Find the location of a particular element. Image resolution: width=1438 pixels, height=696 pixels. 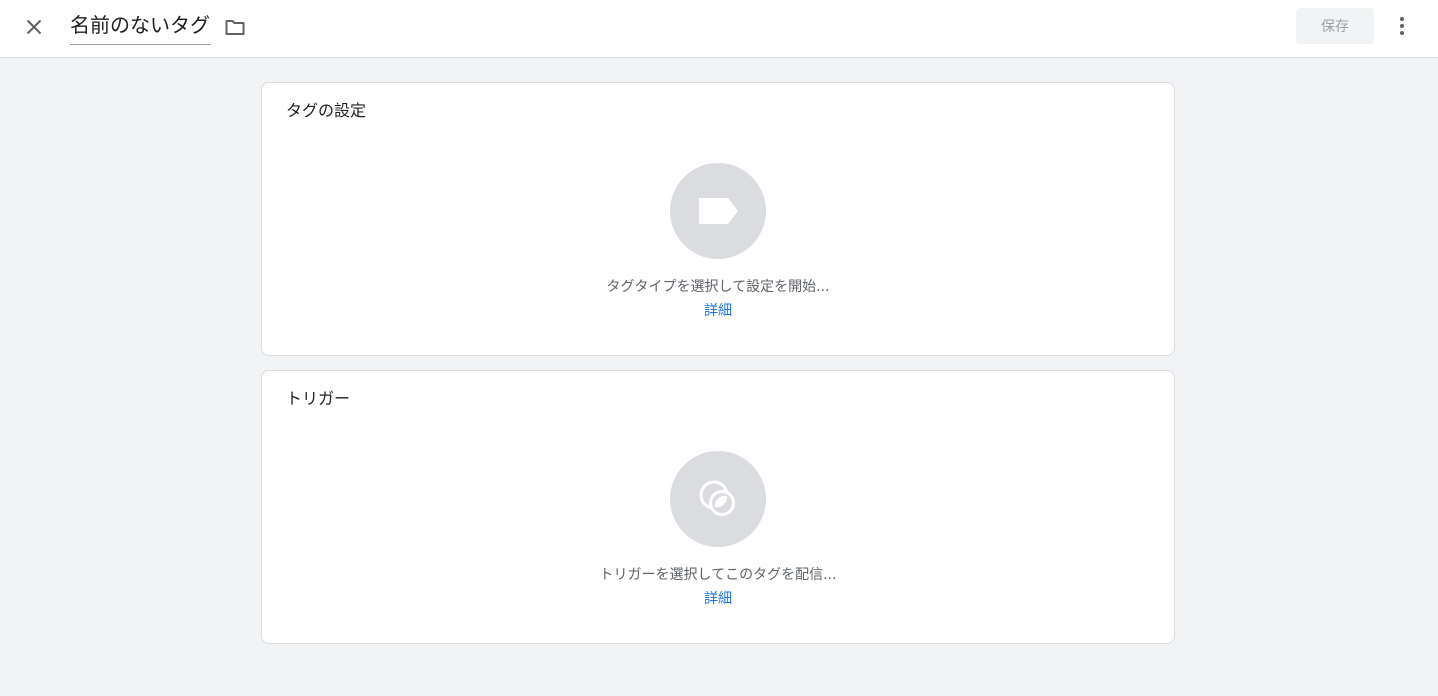

tag-icon is located at coordinates (718, 211).